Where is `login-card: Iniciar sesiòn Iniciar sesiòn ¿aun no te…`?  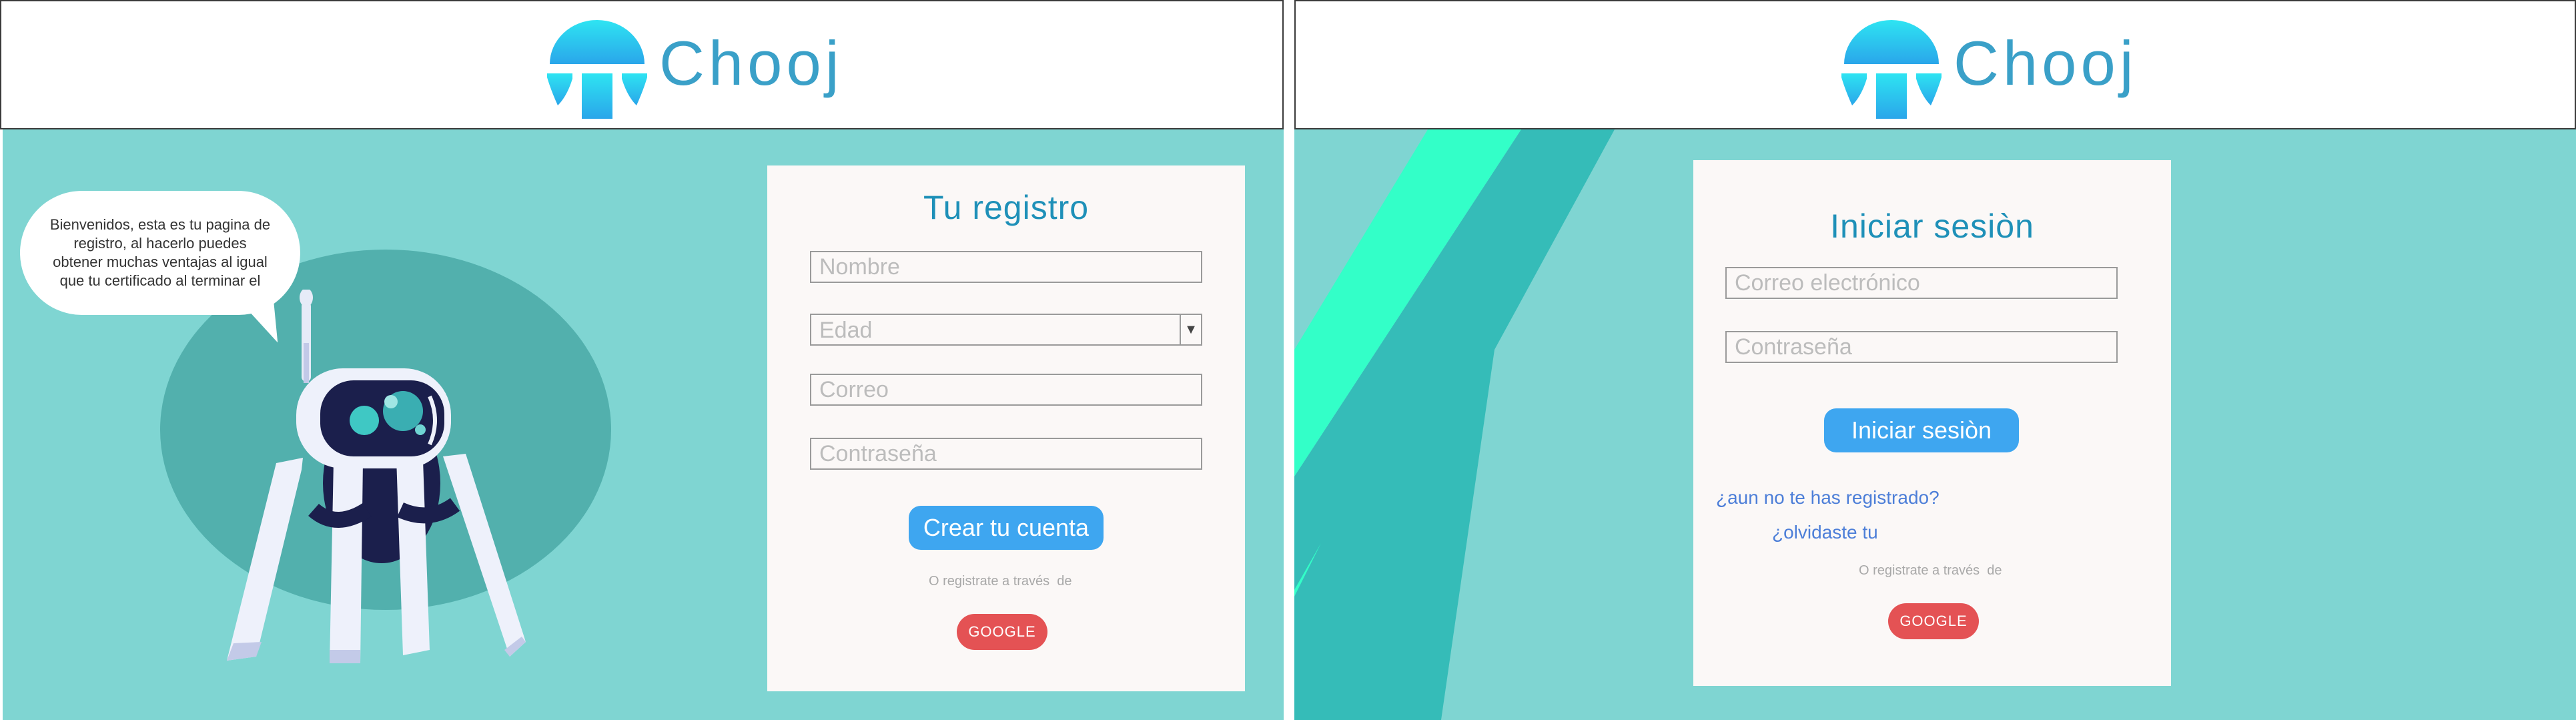
login-card: Iniciar sesiòn Iniciar sesiòn ¿aun no te… is located at coordinates (1932, 423).